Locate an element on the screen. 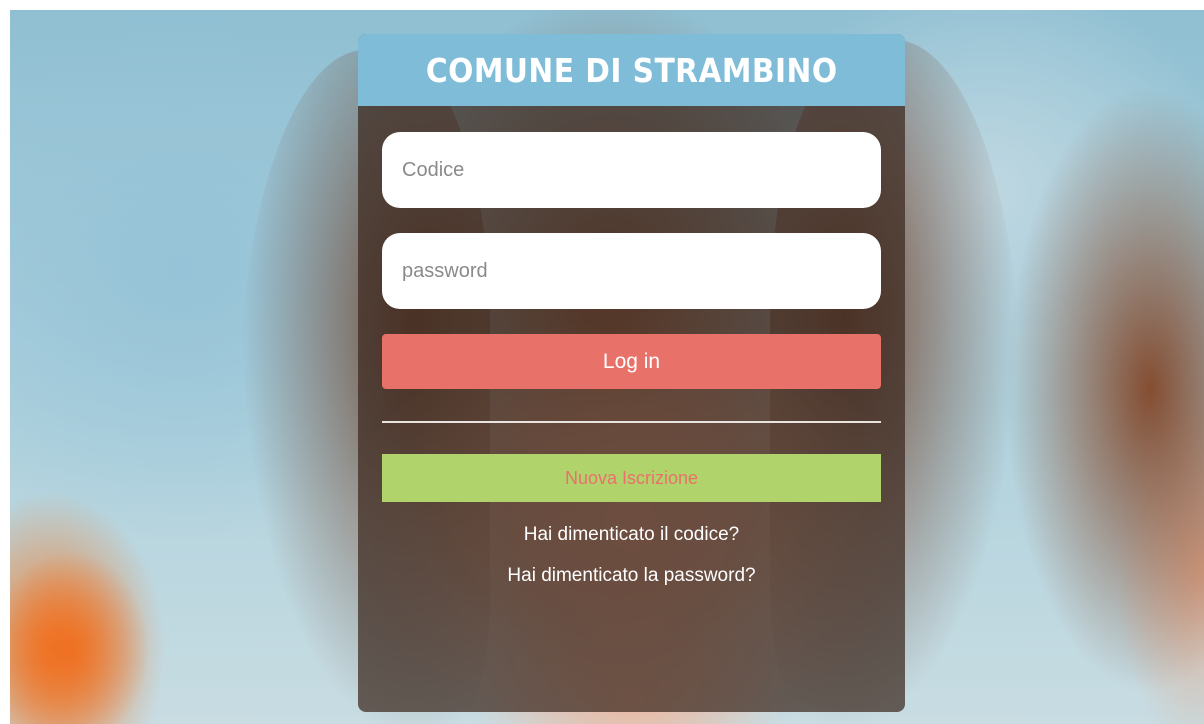  login-button: Log in is located at coordinates (631, 361).